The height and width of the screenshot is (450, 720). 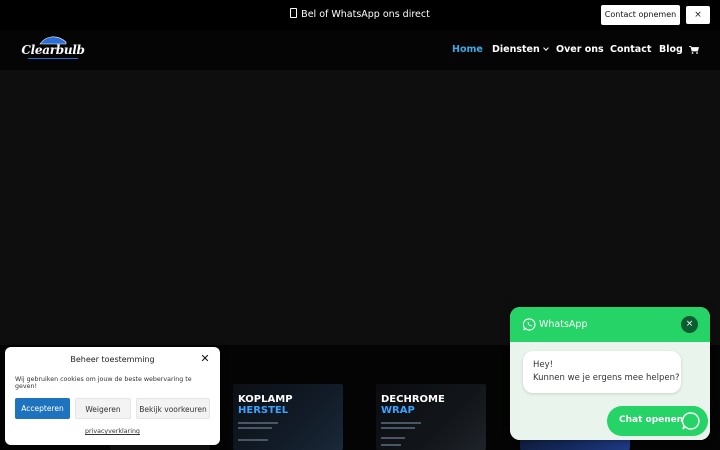 What do you see at coordinates (53, 58) in the screenshot?
I see `logo-underline` at bounding box center [53, 58].